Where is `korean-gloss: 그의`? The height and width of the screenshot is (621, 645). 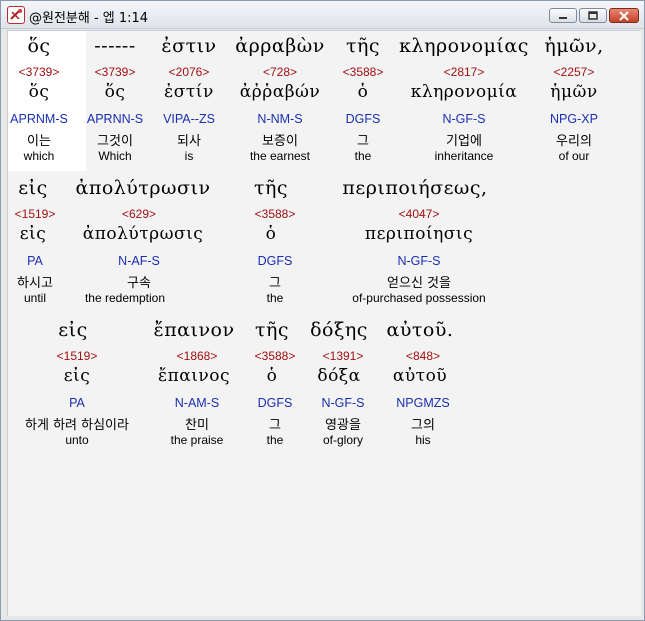
korean-gloss: 그의 is located at coordinates (423, 425).